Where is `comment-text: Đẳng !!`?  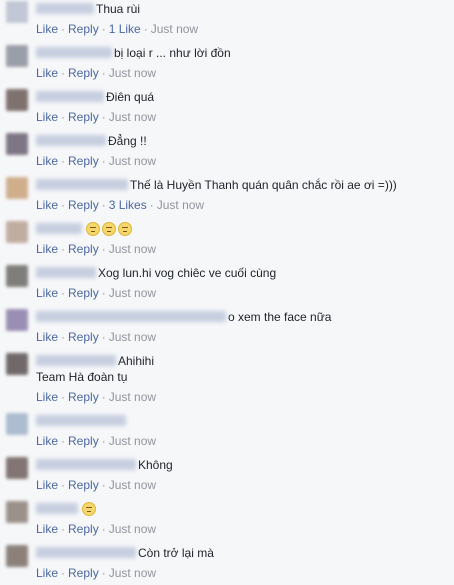 comment-text: Đẳng !! is located at coordinates (127, 141).